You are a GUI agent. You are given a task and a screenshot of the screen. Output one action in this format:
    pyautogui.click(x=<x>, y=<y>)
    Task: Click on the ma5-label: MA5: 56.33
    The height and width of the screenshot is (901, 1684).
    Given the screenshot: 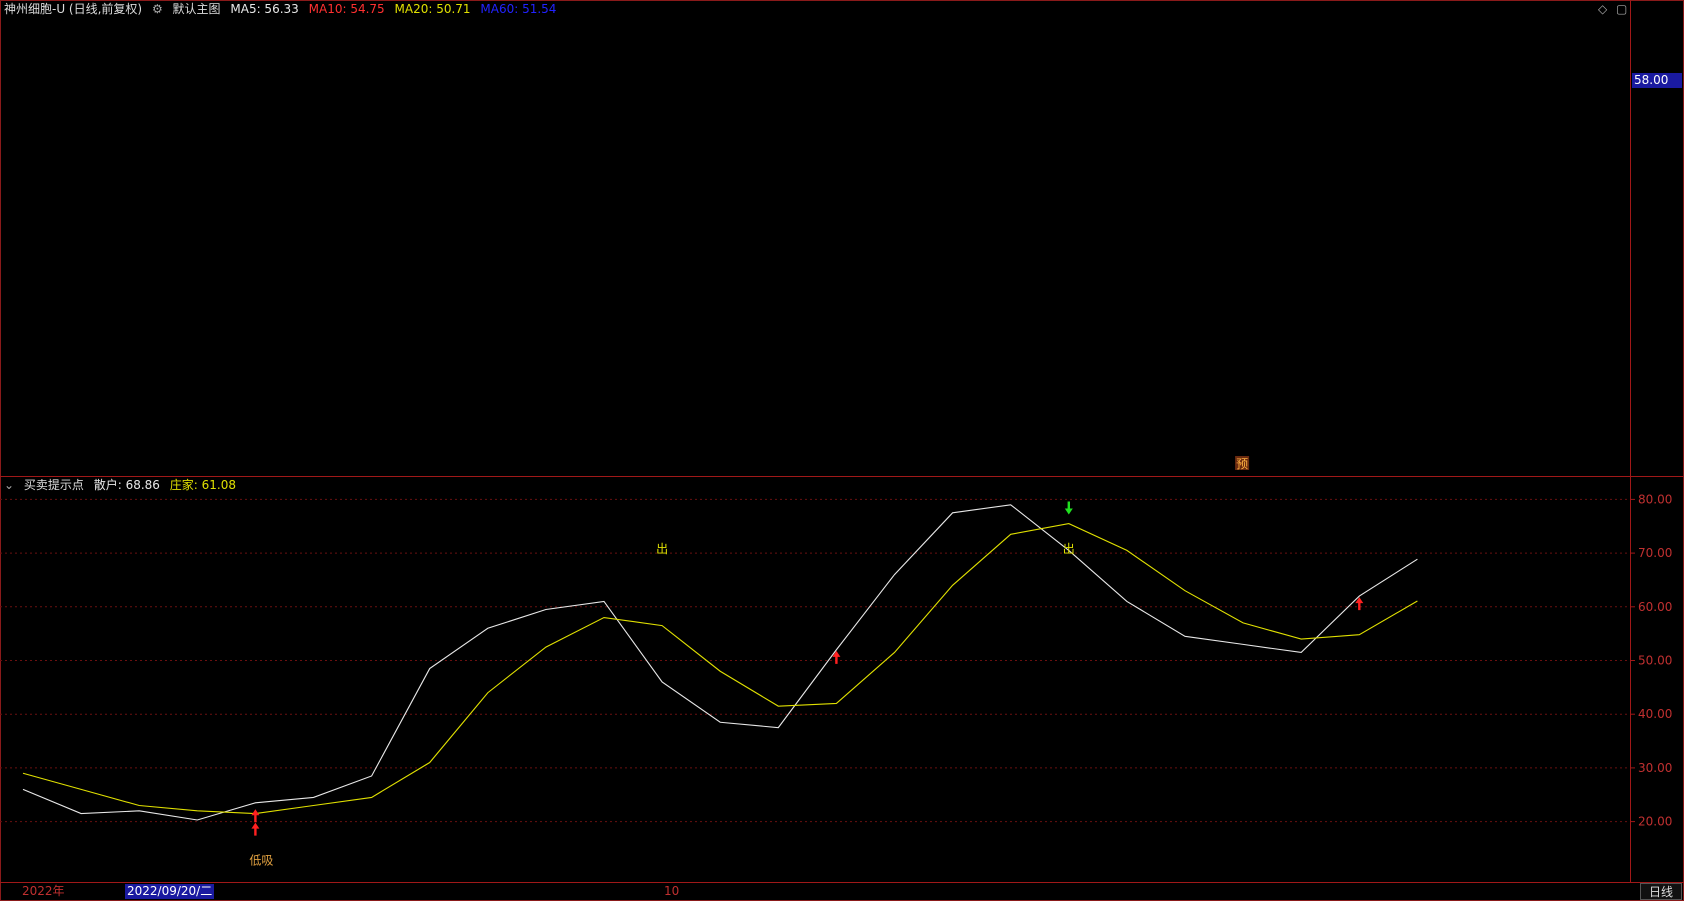 What is the action you would take?
    pyautogui.click(x=264, y=9)
    